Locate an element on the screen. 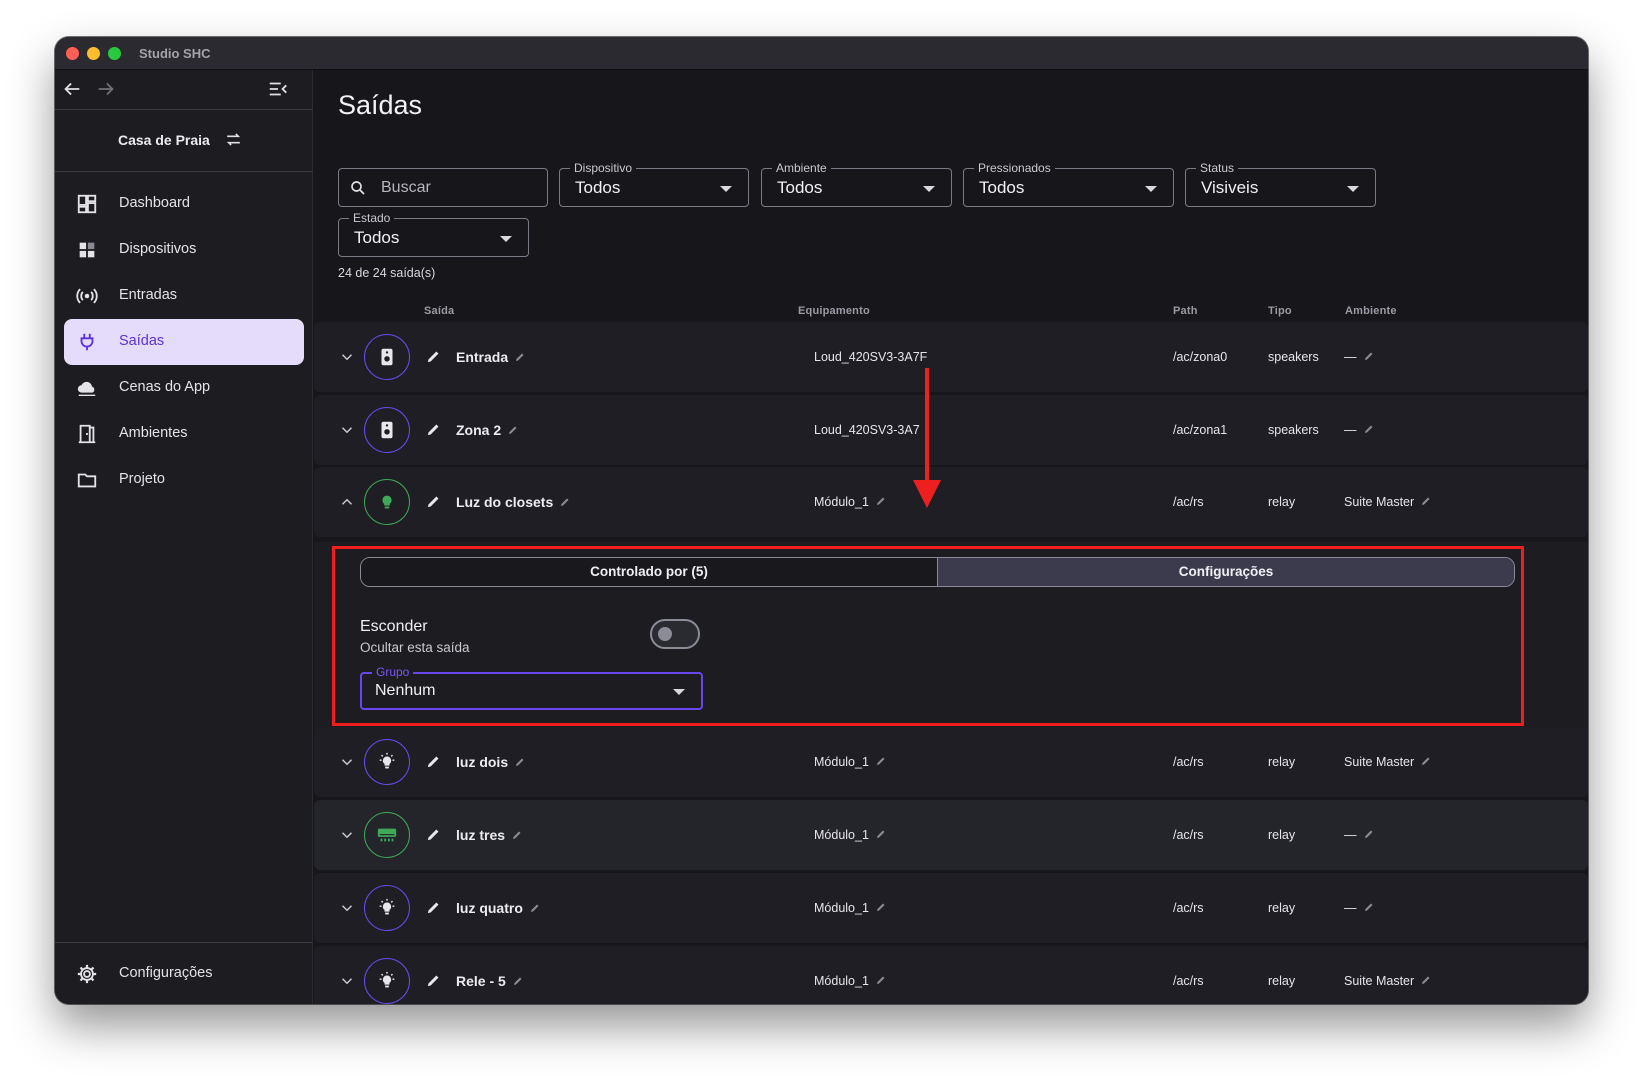  chevron-up-icon is located at coordinates (347, 502).